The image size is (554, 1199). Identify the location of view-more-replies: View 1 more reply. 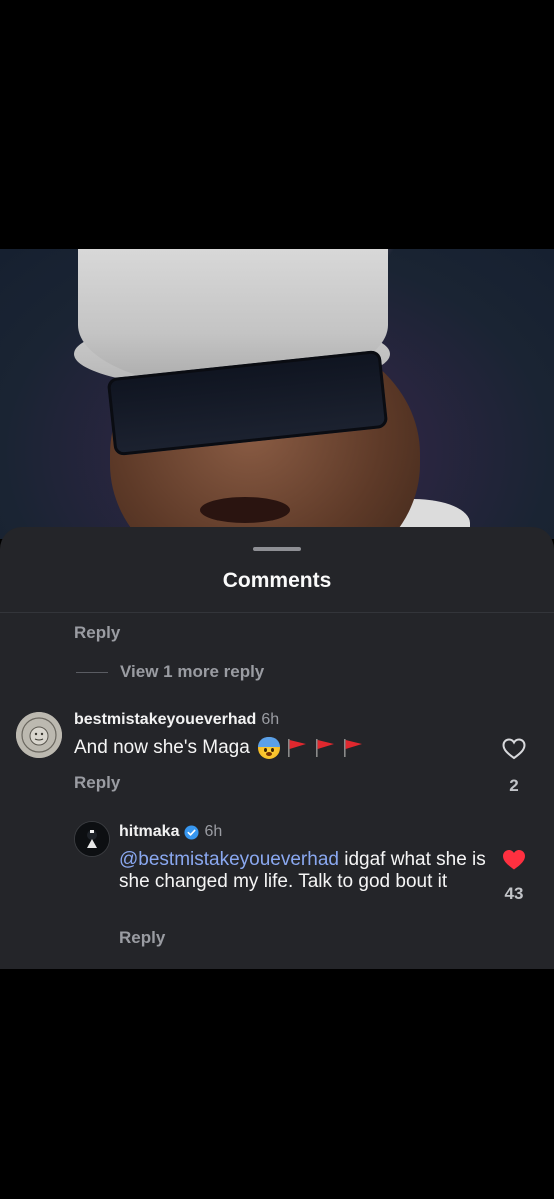
(170, 672).